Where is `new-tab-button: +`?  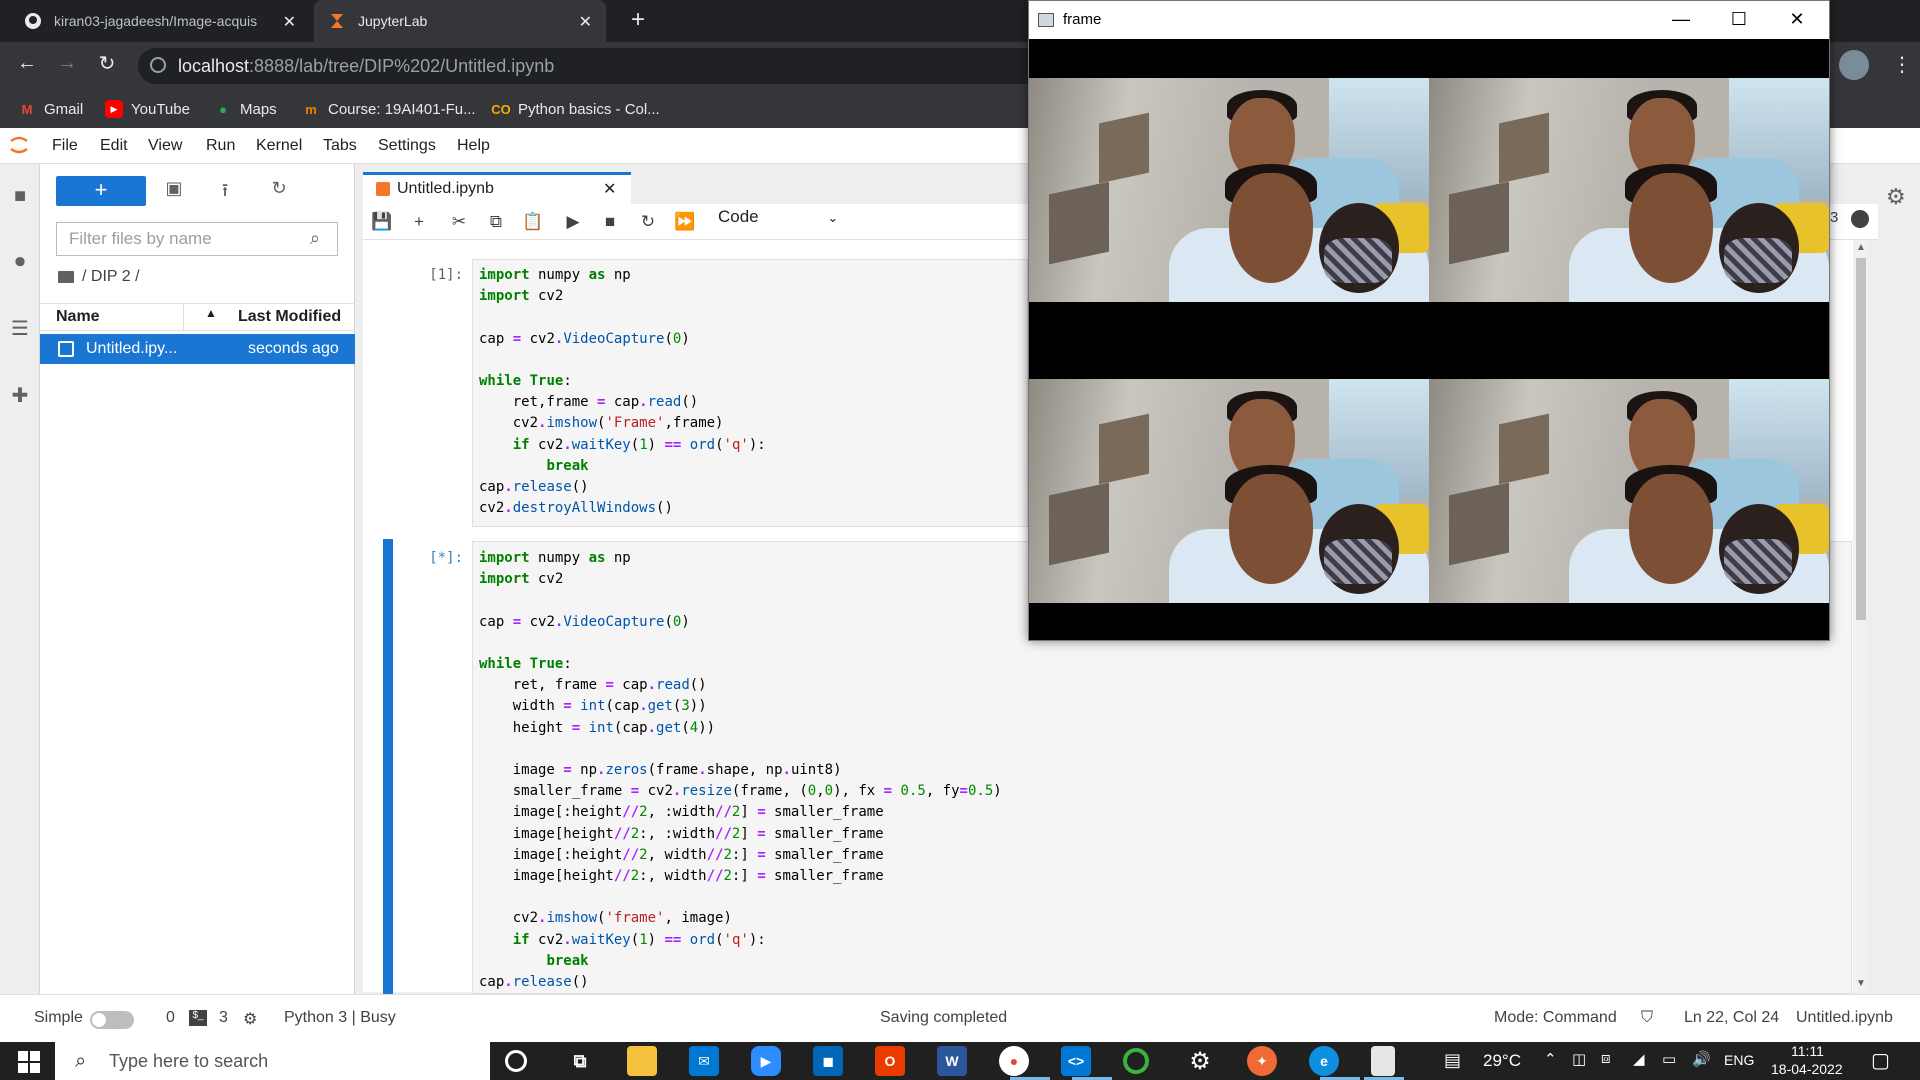
new-tab-button: + is located at coordinates (638, 21).